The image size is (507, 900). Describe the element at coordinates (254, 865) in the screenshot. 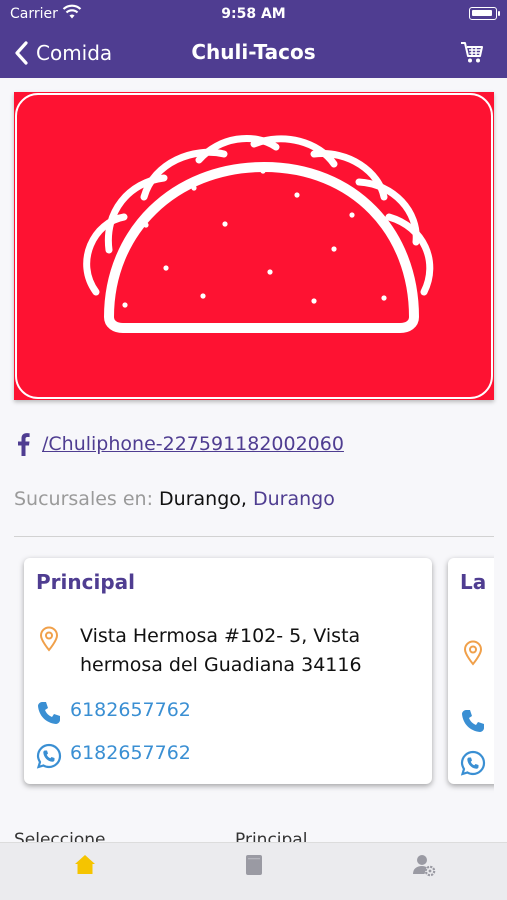

I see `menu-icon` at that location.